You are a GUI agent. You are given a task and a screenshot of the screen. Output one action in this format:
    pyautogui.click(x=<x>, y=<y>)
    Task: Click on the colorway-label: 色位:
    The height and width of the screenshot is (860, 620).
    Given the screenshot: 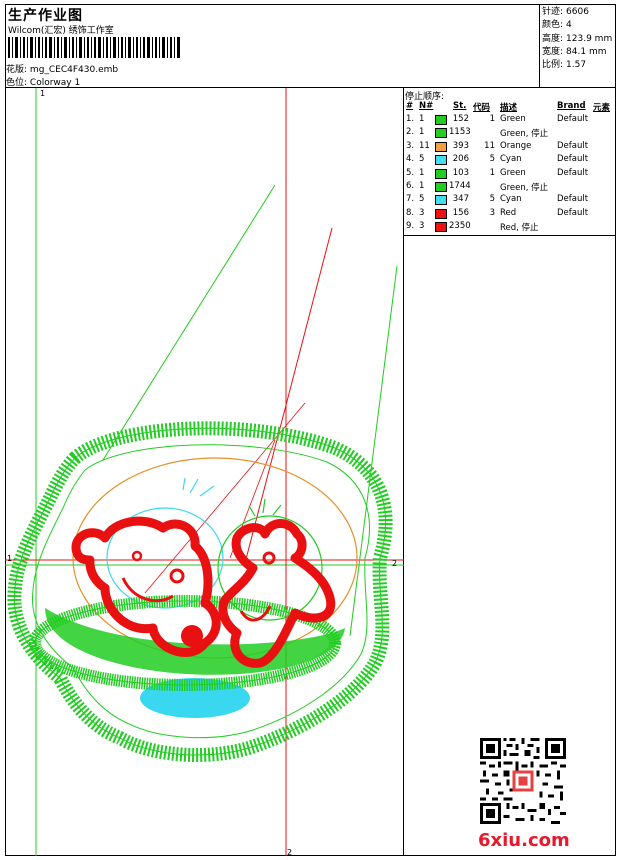 What is the action you would take?
    pyautogui.click(x=17, y=83)
    